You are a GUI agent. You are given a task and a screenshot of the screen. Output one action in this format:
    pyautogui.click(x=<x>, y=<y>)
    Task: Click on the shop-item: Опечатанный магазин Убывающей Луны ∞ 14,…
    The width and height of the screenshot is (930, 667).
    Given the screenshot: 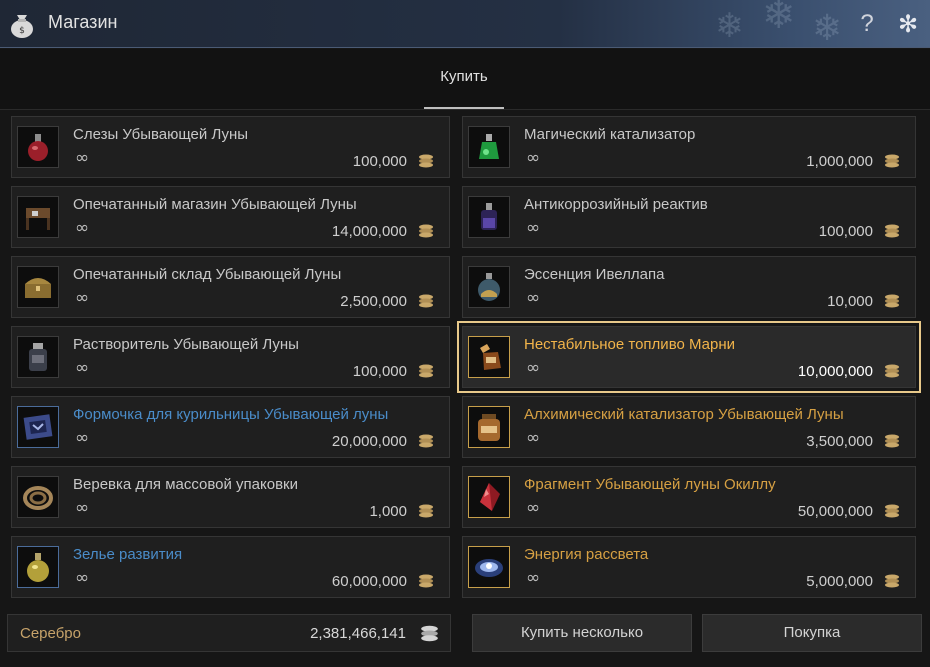 What is the action you would take?
    pyautogui.click(x=230, y=217)
    